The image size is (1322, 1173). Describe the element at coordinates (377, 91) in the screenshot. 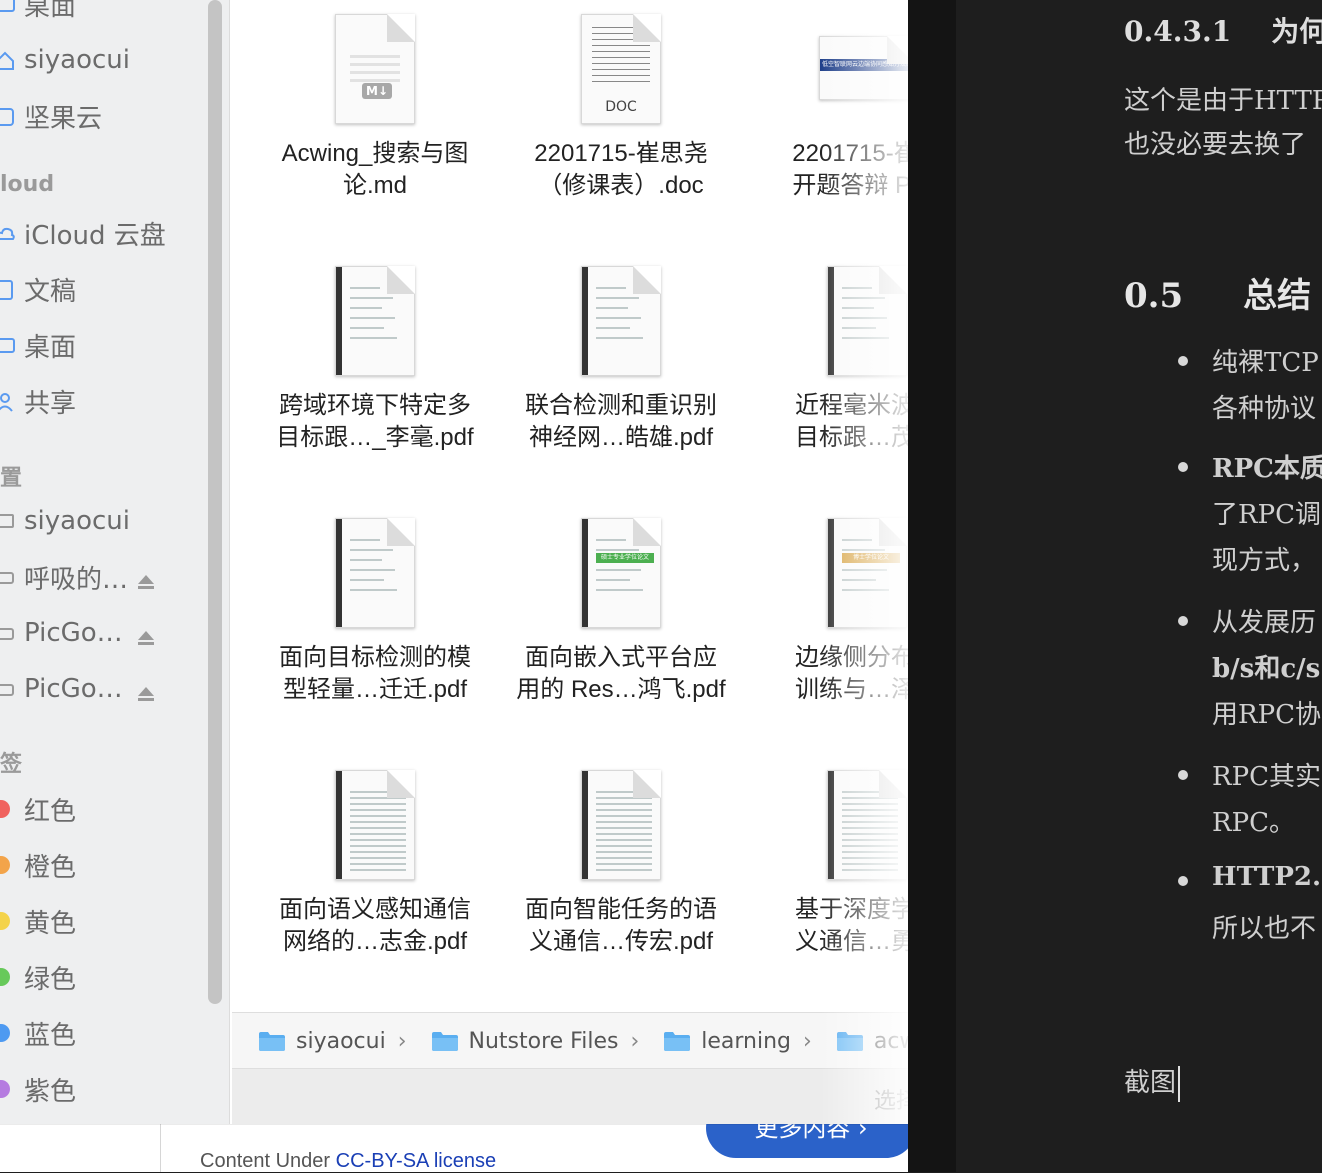

I see `file-badge: M↓` at that location.